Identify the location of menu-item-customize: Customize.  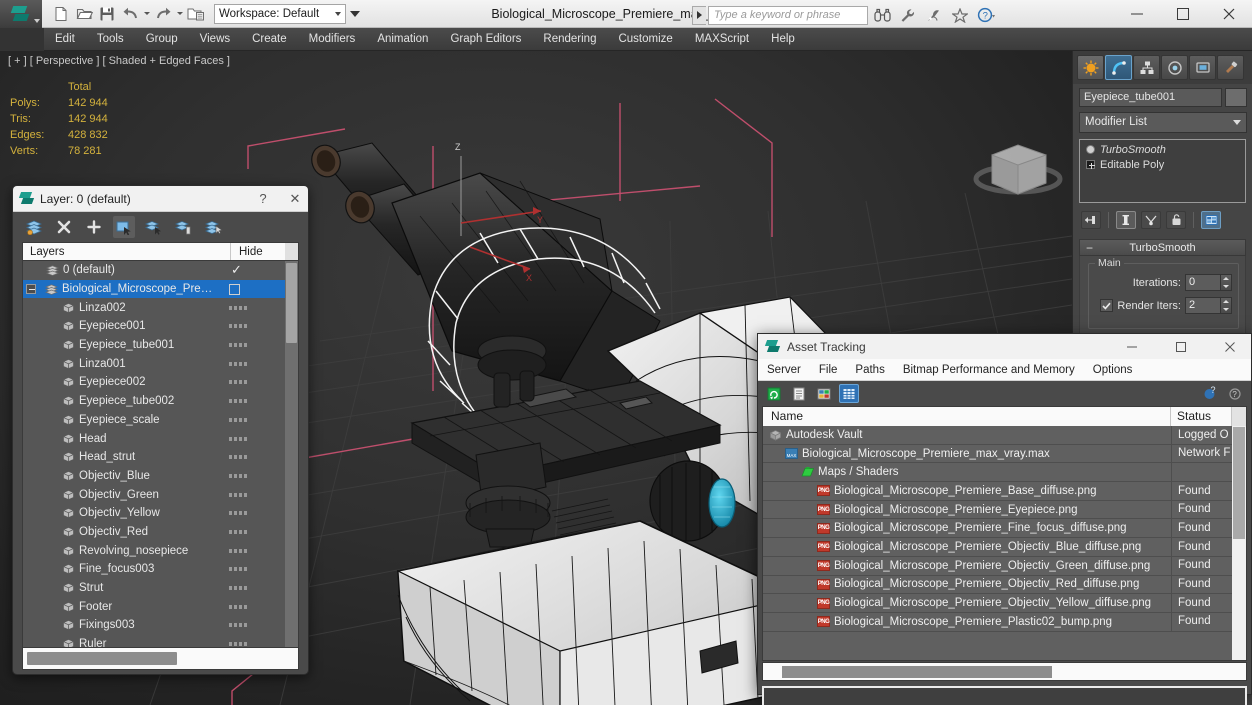
(645, 39).